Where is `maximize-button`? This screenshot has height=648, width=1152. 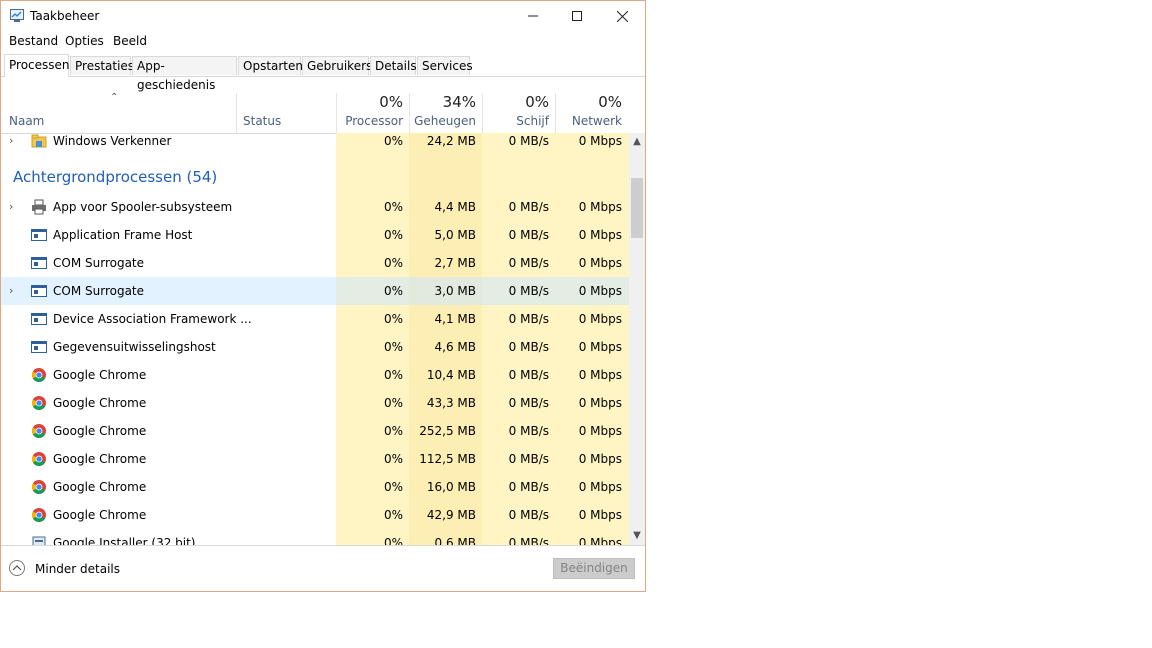 maximize-button is located at coordinates (577, 16).